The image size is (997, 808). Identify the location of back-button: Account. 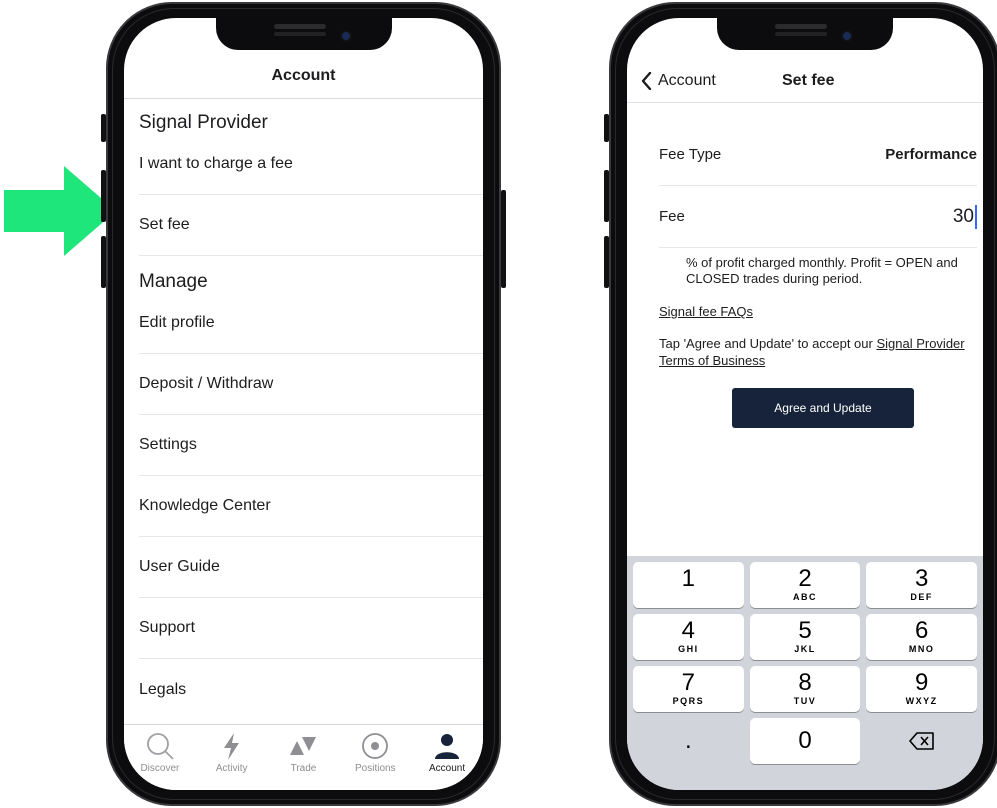
(678, 81).